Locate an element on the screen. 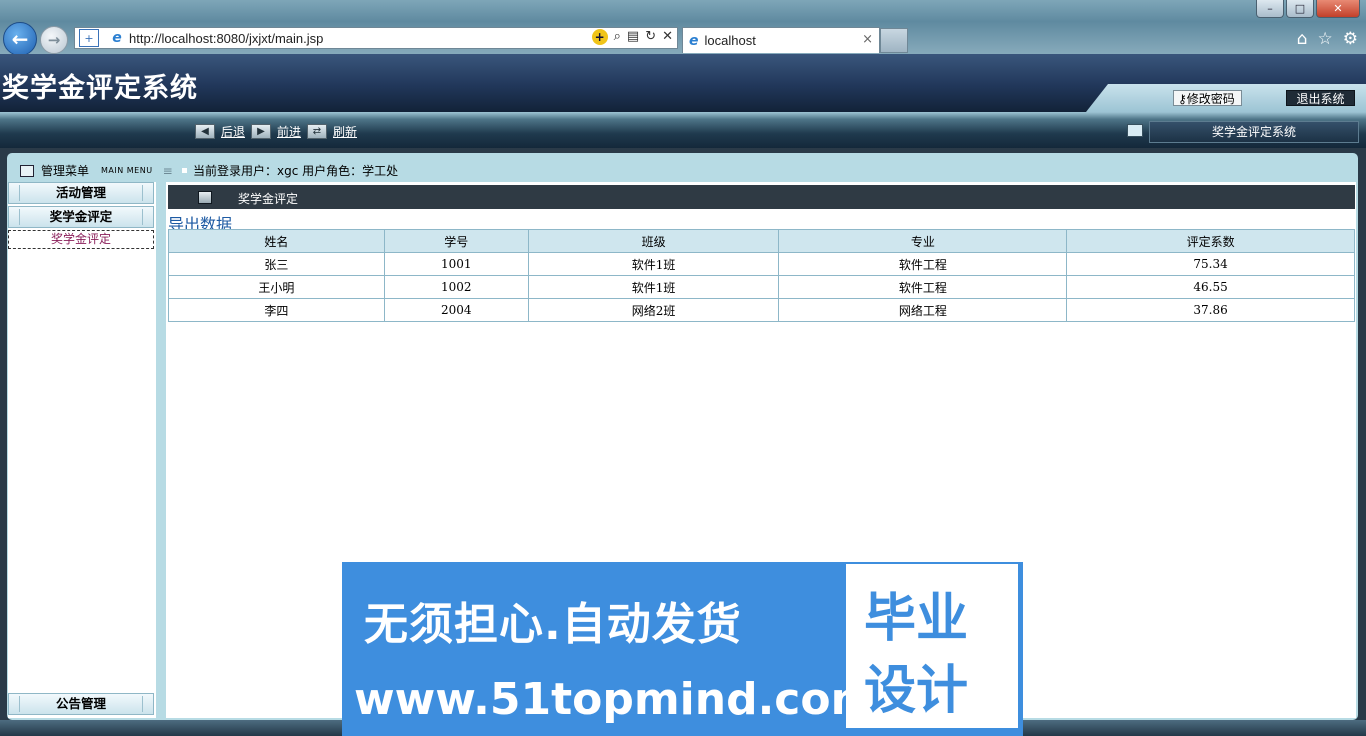 Image resolution: width=1366 pixels, height=736 pixels. sidebar-item-scholarship: 奖学金评定 is located at coordinates (81, 217).